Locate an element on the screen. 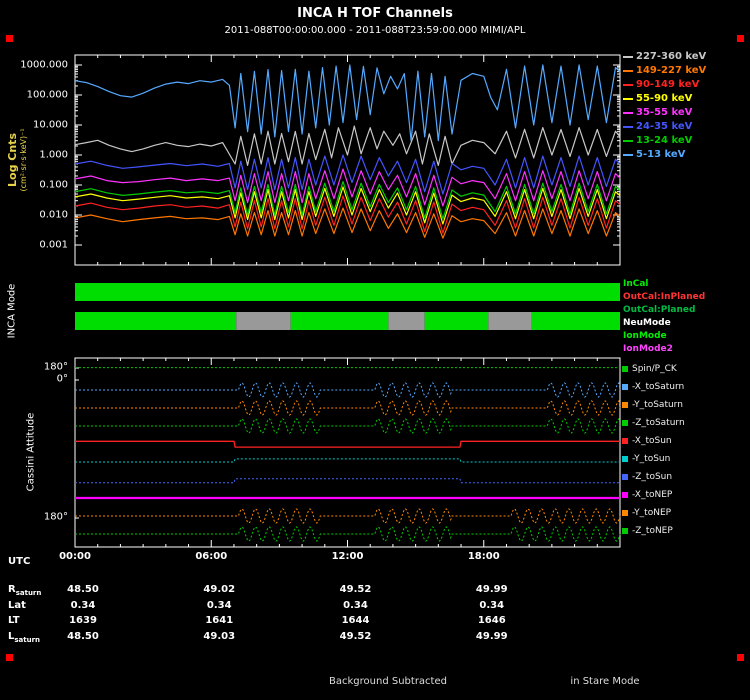  time-tick-label: 18:00 is located at coordinates (483, 556).